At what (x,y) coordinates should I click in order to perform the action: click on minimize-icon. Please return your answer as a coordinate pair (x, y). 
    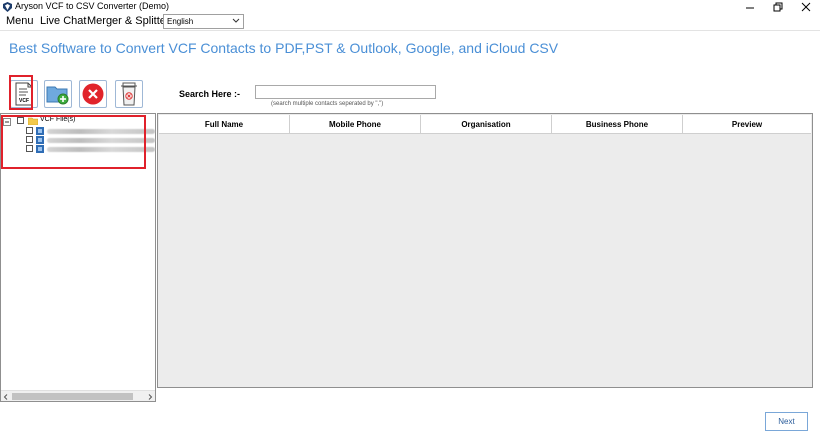
    Looking at the image, I should click on (750, 8).